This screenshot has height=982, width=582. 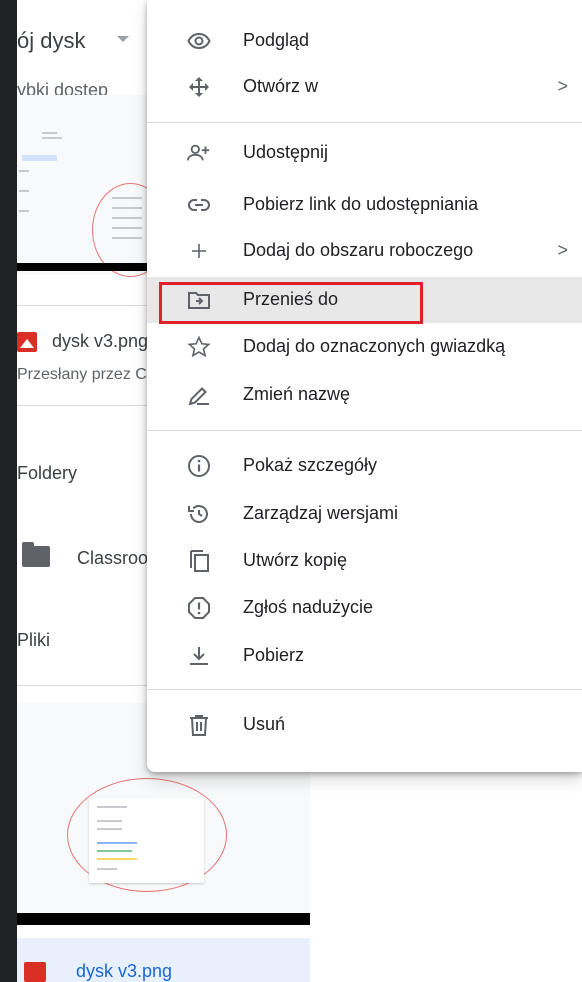 I want to click on folder-icon, so click(x=36, y=554).